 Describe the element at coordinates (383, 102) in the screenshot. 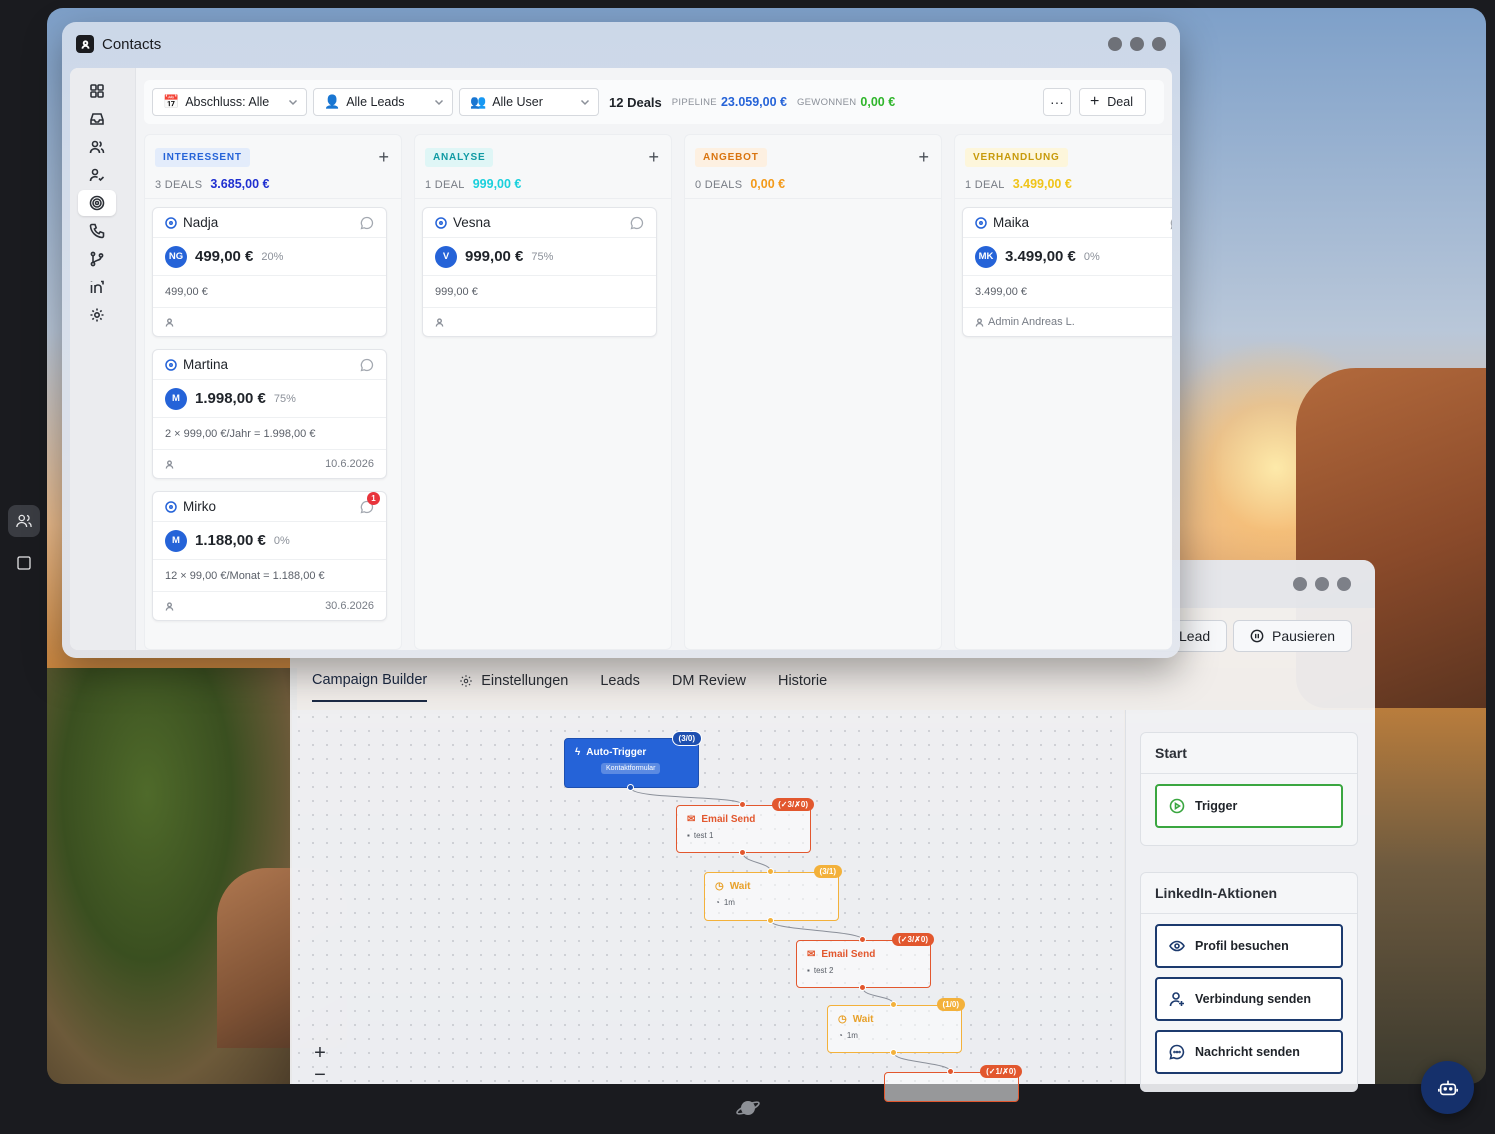

I see `filter-leads-select: 👤 Alle Leads` at that location.